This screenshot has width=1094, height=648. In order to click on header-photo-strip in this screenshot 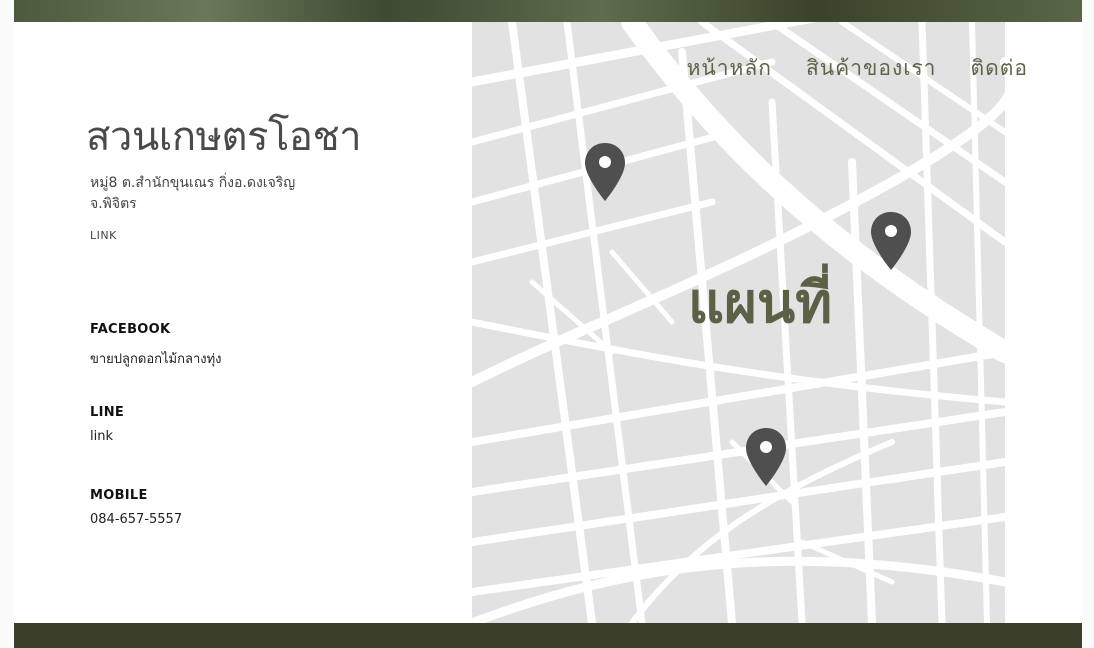, I will do `click(548, 11)`.